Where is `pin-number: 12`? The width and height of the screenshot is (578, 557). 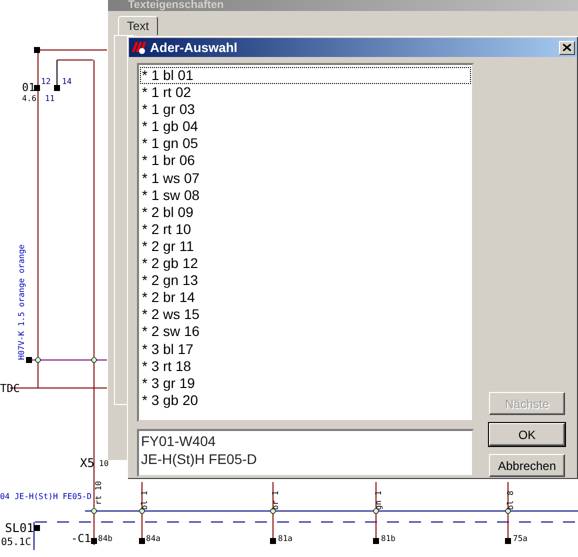
pin-number: 12 is located at coordinates (46, 81).